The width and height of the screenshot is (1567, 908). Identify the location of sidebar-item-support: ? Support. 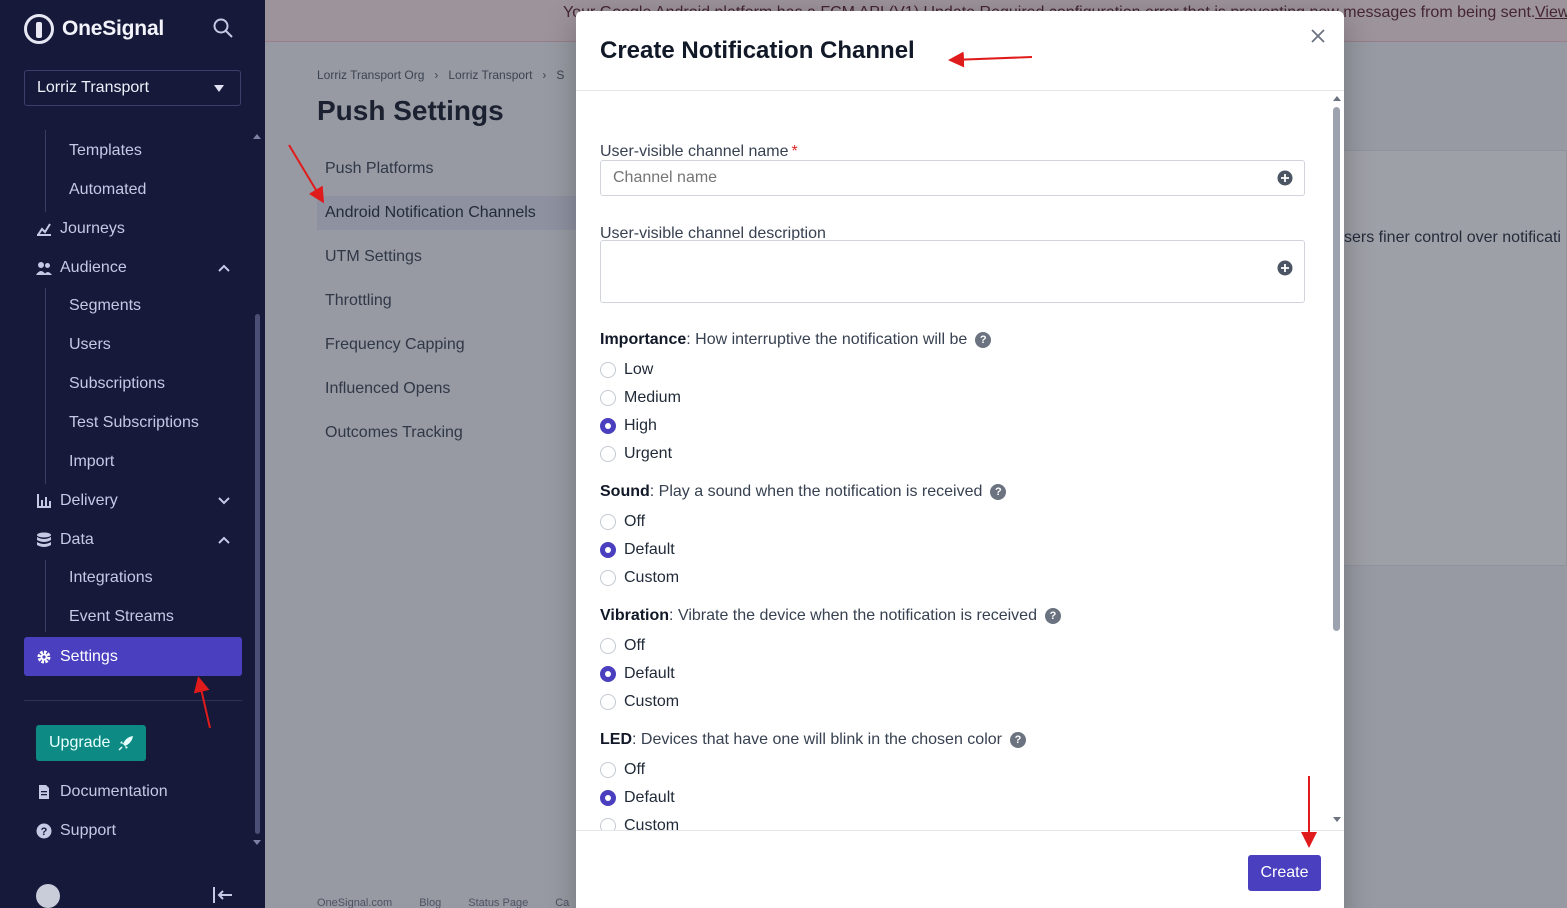
(138, 831).